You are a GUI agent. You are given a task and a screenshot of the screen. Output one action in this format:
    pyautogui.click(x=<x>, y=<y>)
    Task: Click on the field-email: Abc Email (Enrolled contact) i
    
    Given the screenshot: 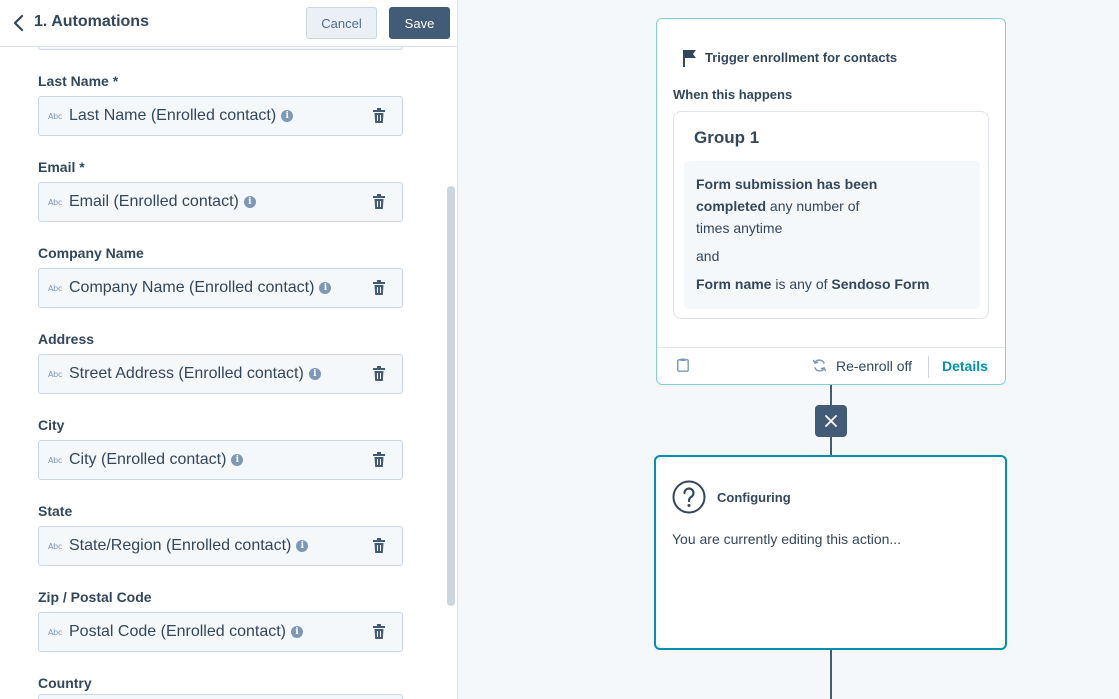 What is the action you would take?
    pyautogui.click(x=220, y=202)
    